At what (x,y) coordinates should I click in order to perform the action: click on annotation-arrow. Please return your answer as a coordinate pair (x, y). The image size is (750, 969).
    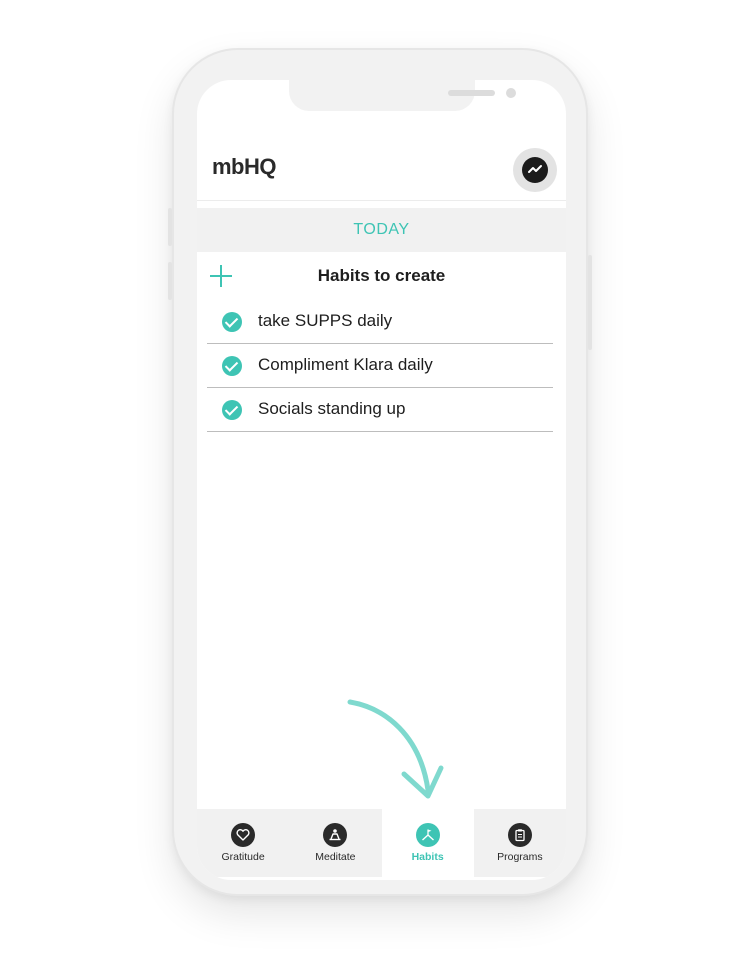
    Looking at the image, I should click on (395, 749).